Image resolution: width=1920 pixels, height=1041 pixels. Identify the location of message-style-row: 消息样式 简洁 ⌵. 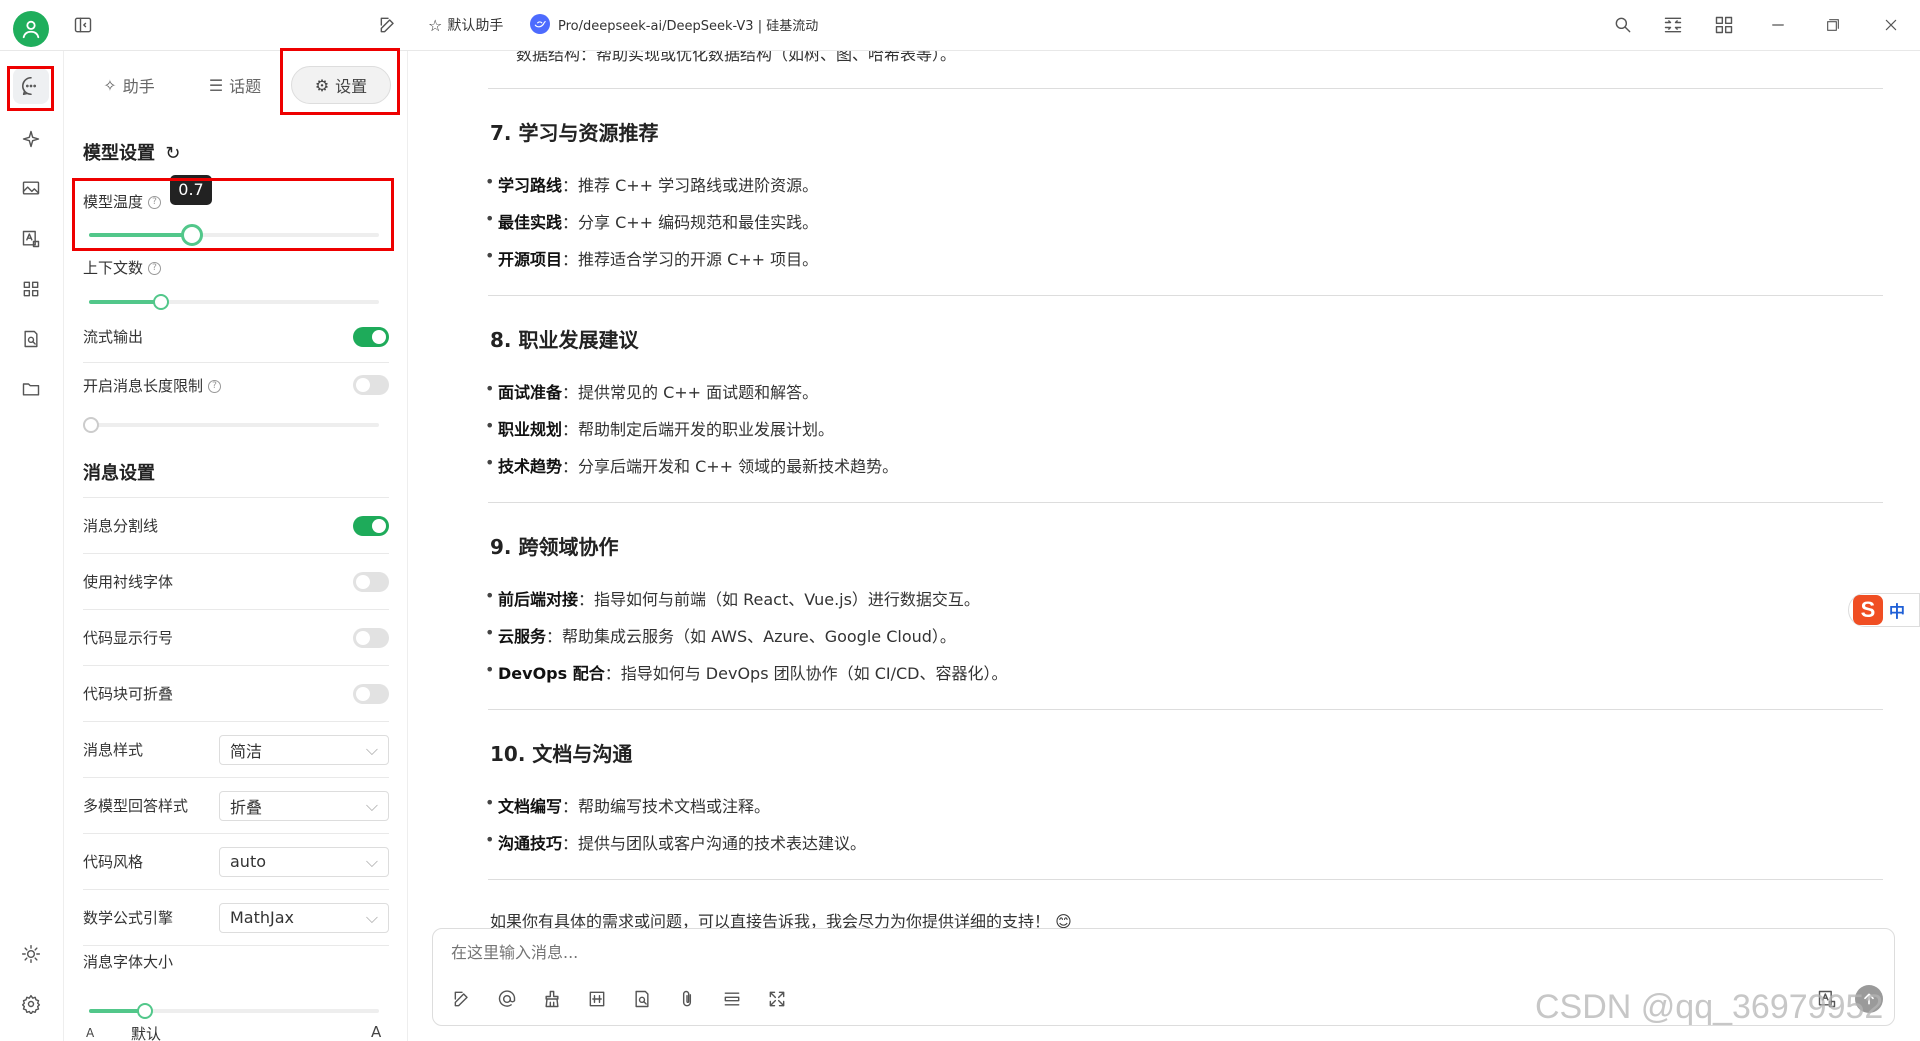
(236, 750).